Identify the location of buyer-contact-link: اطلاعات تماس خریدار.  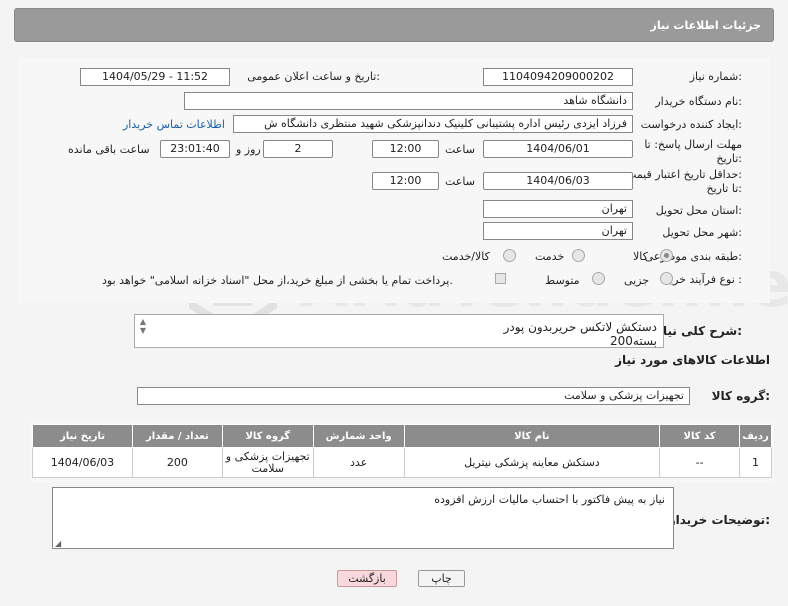
(174, 124).